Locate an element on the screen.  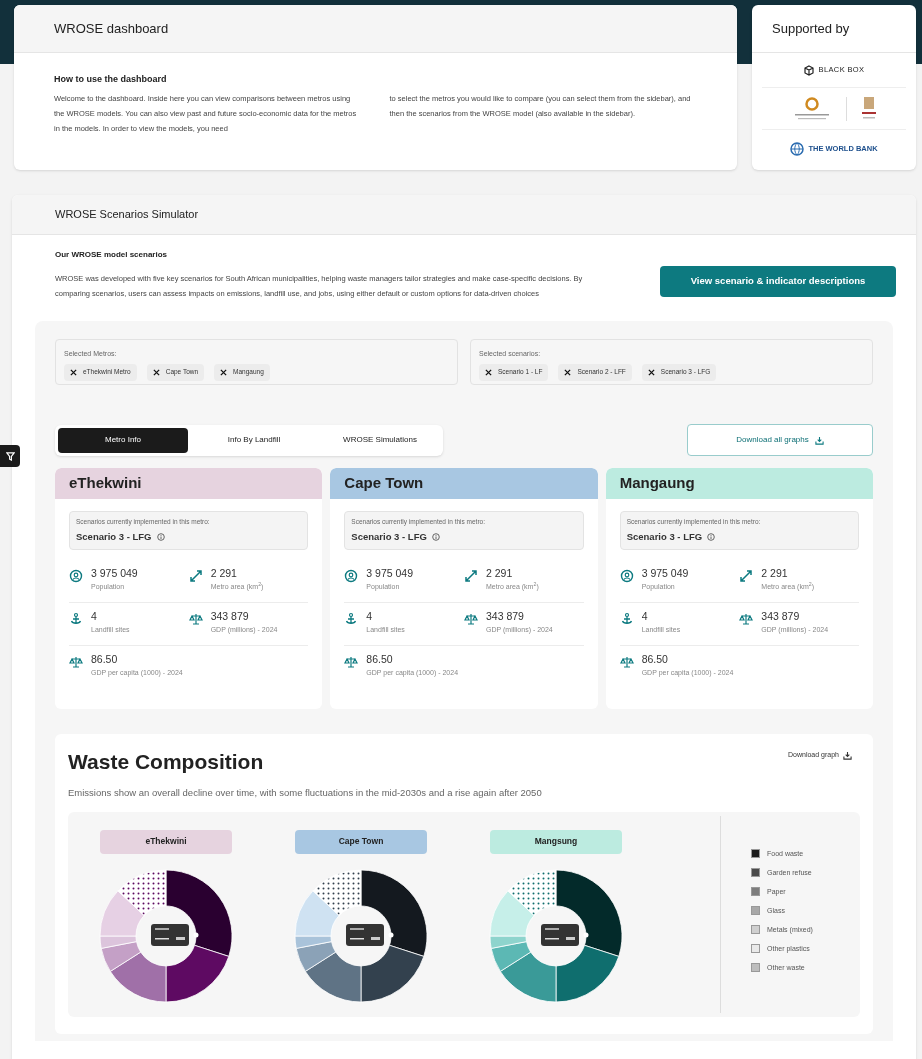
card-title: Supported by is located at coordinates (811, 28).